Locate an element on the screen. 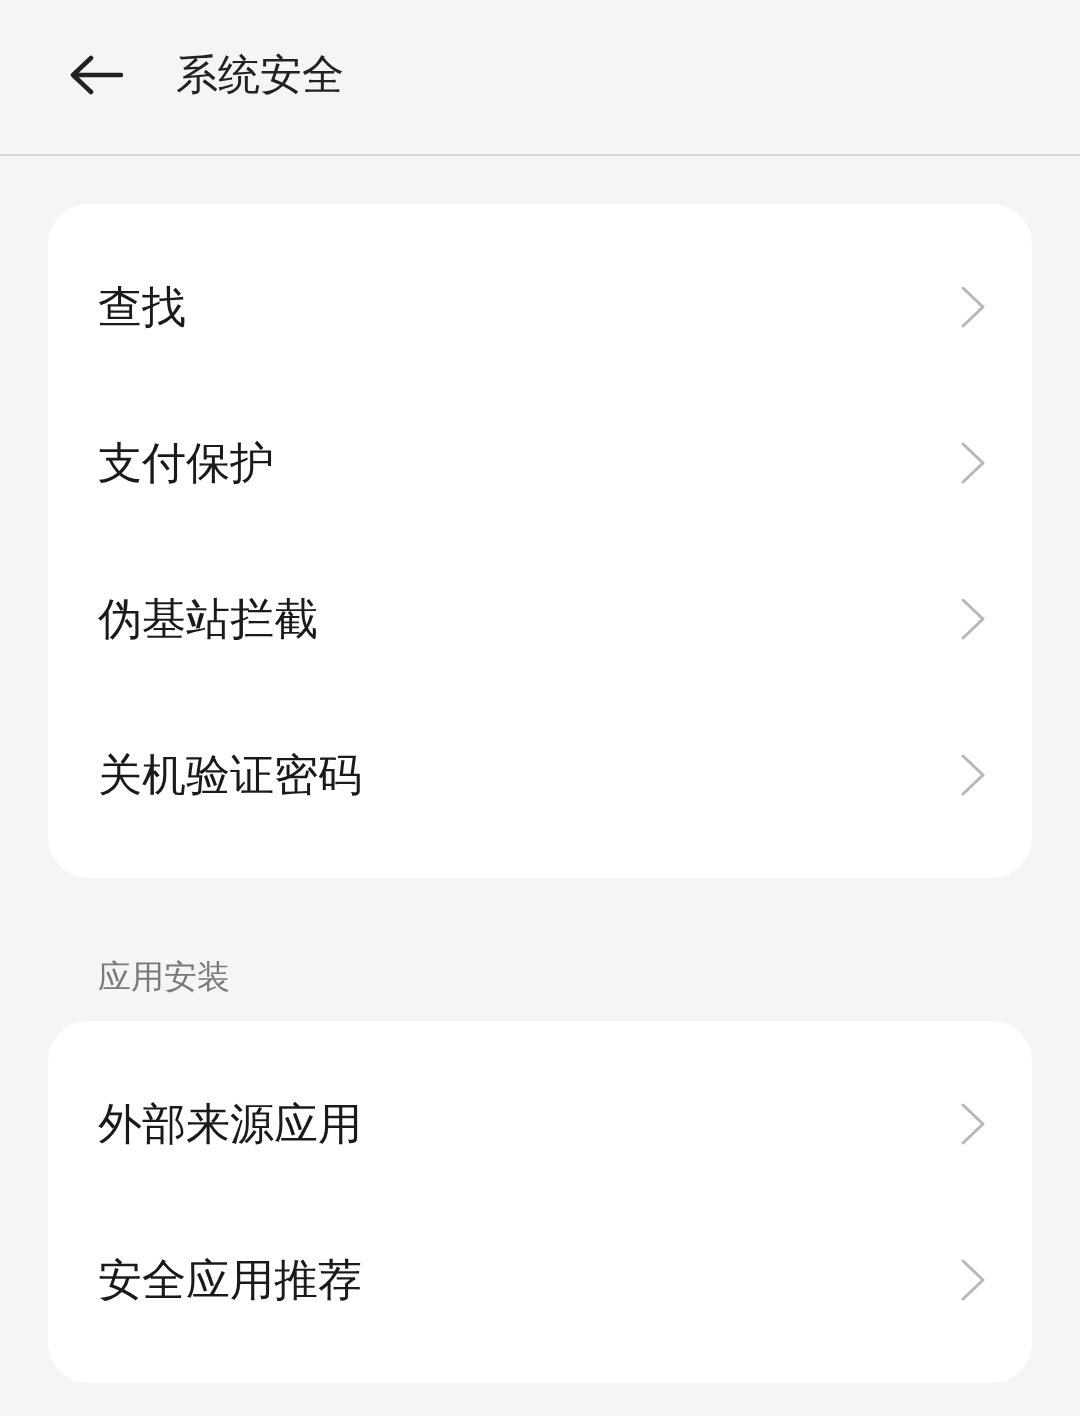 This screenshot has height=1416, width=1080. back-button is located at coordinates (96, 75).